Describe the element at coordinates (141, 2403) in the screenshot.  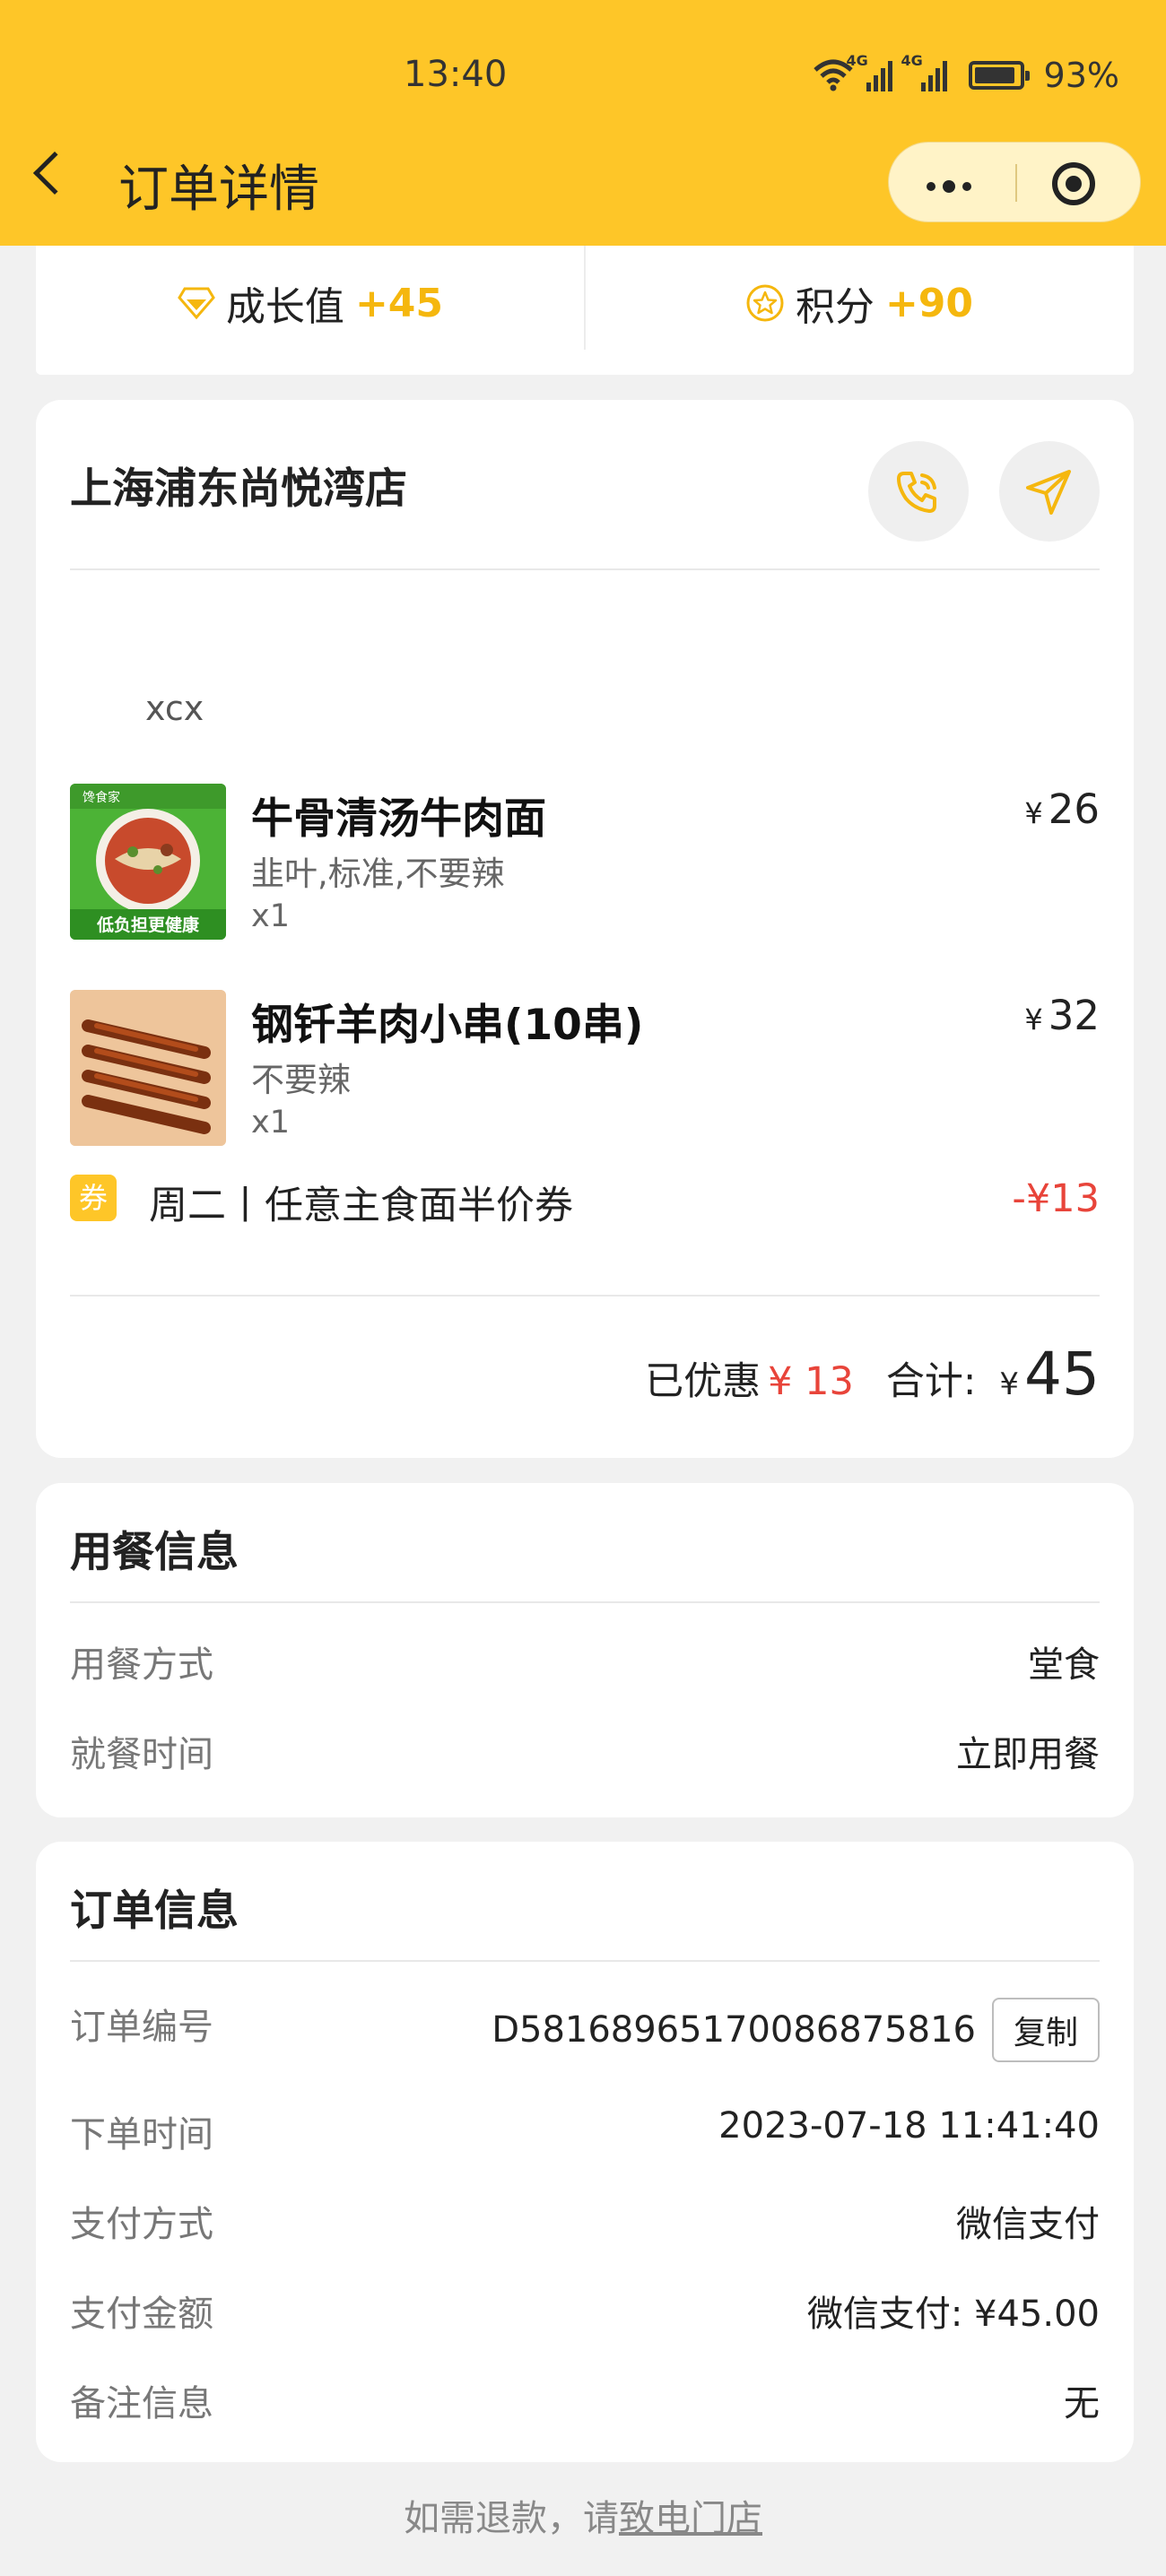
I see `info-key: 备注信息` at that location.